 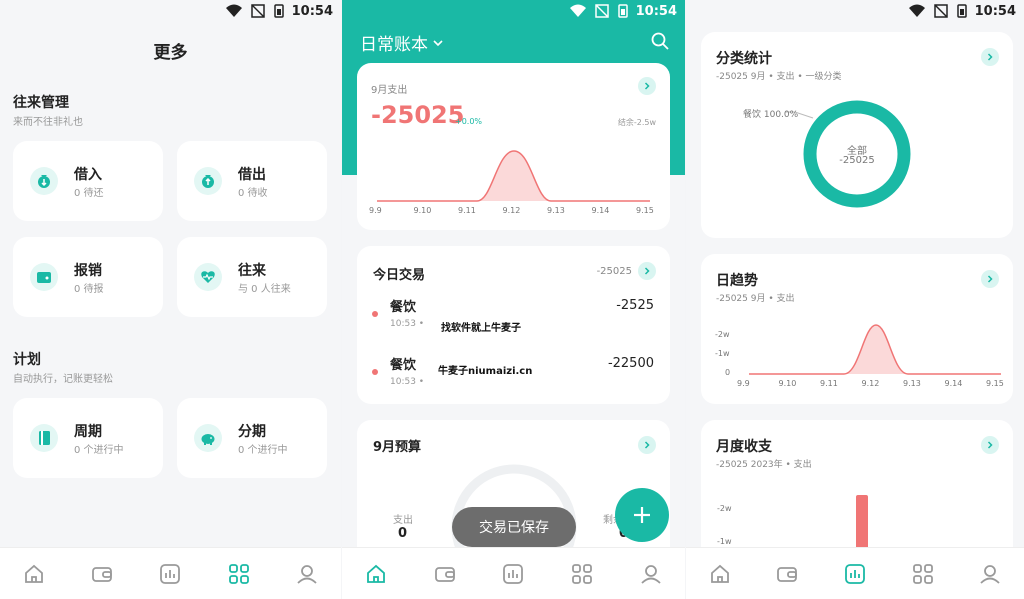 I want to click on x-tick: 9.15, so click(x=995, y=383).